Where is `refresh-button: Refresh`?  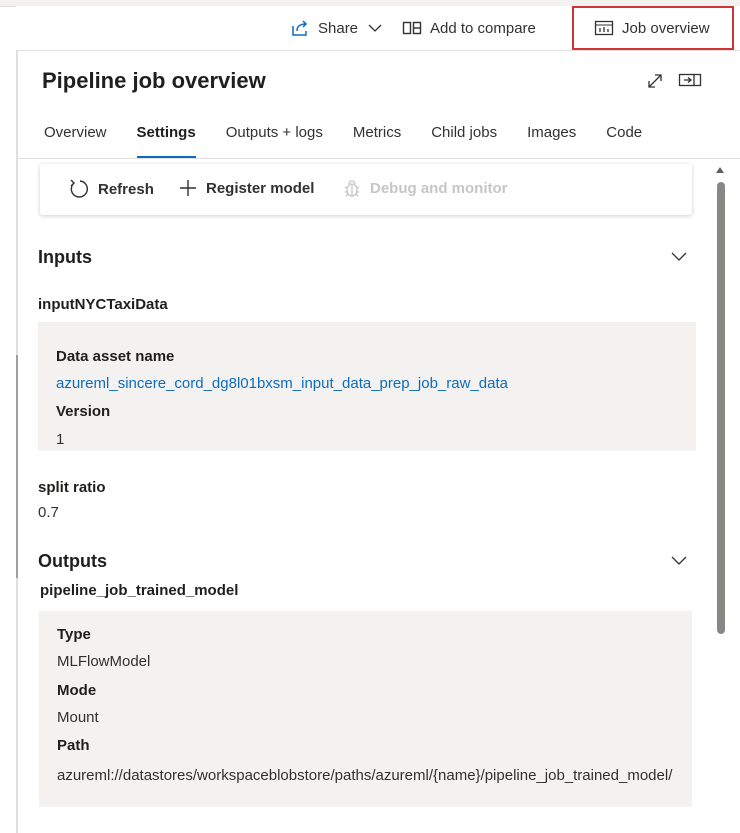 refresh-button: Refresh is located at coordinates (111, 189).